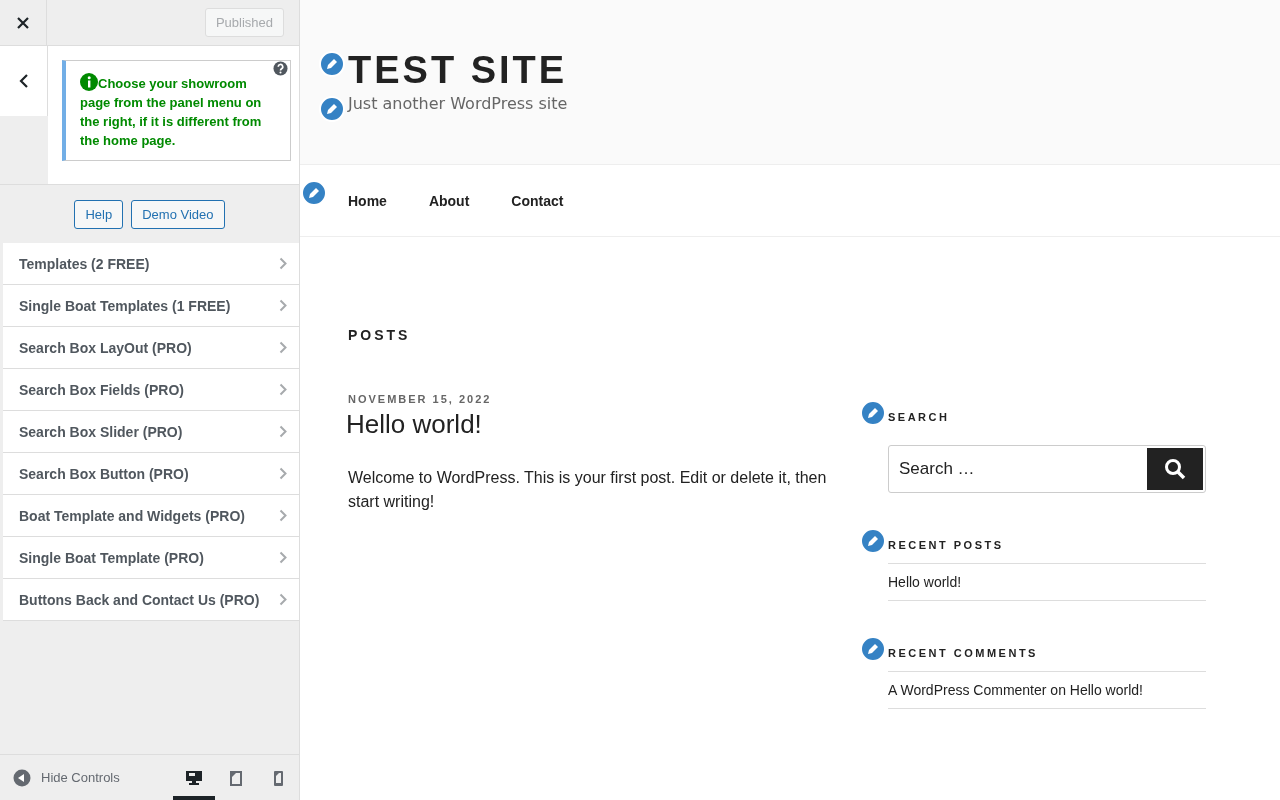  Describe the element at coordinates (151, 264) in the screenshot. I see `panel-section-item: Templates (2 FREE)` at that location.